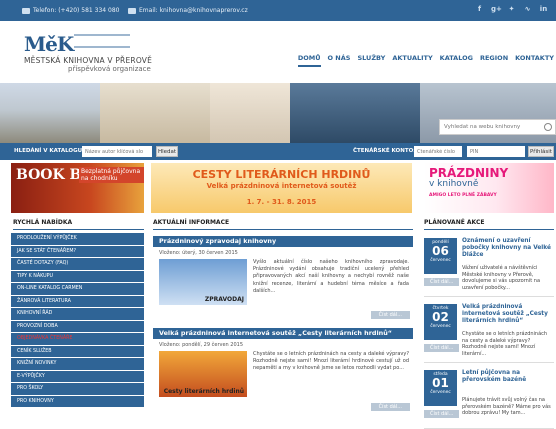 Image resolution: width=556 pixels, height=429 pixels. Describe the element at coordinates (463, 195) in the screenshot. I see `holiday-note: AMIGO LETO PLNÉ ZÁBAVY` at that location.